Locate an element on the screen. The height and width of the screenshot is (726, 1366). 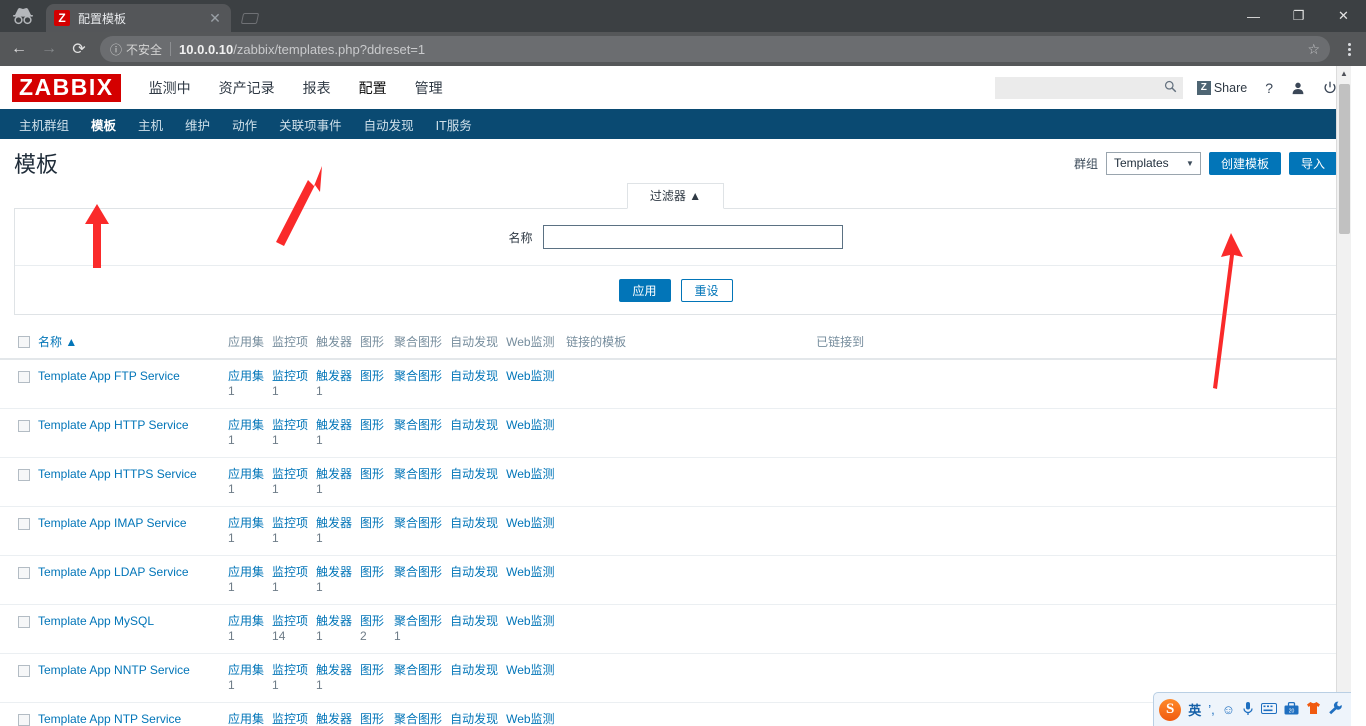
global-search-box is located at coordinates (1088, 87).